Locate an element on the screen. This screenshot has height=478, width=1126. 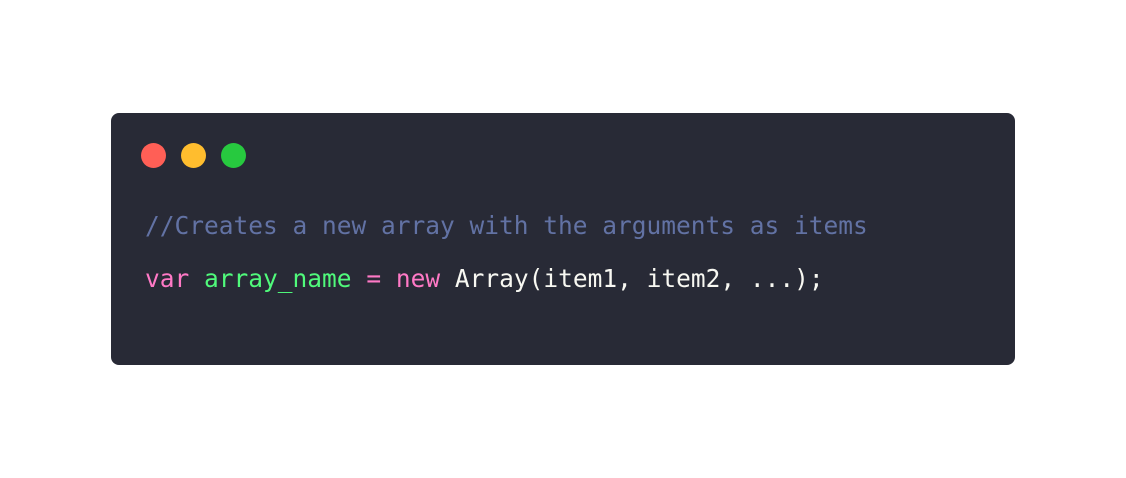
window-controls is located at coordinates (193, 155).